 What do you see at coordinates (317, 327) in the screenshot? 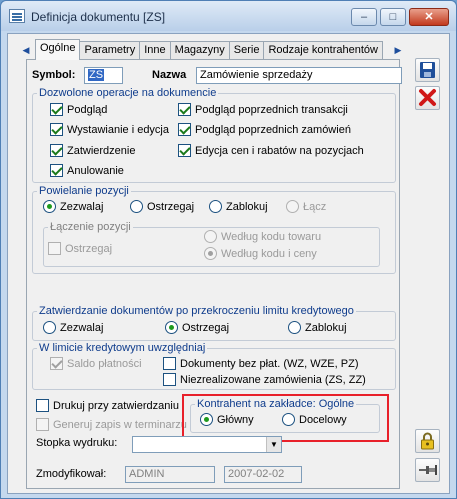
I see `radio-credit-zablokuj: Zablokuj` at bounding box center [317, 327].